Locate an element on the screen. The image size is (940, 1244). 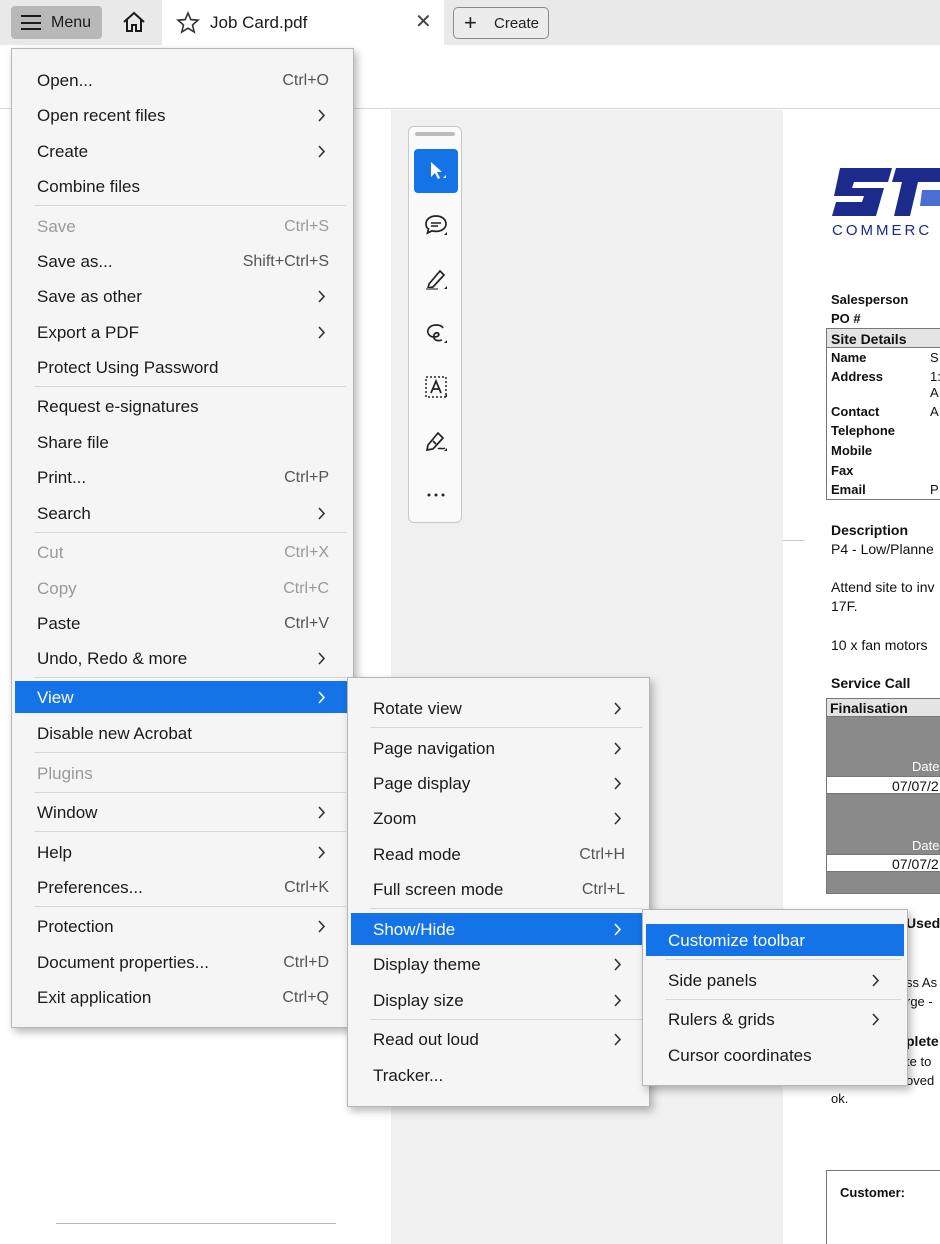
menu-item-save-as-other: Save as other is located at coordinates (182, 296).